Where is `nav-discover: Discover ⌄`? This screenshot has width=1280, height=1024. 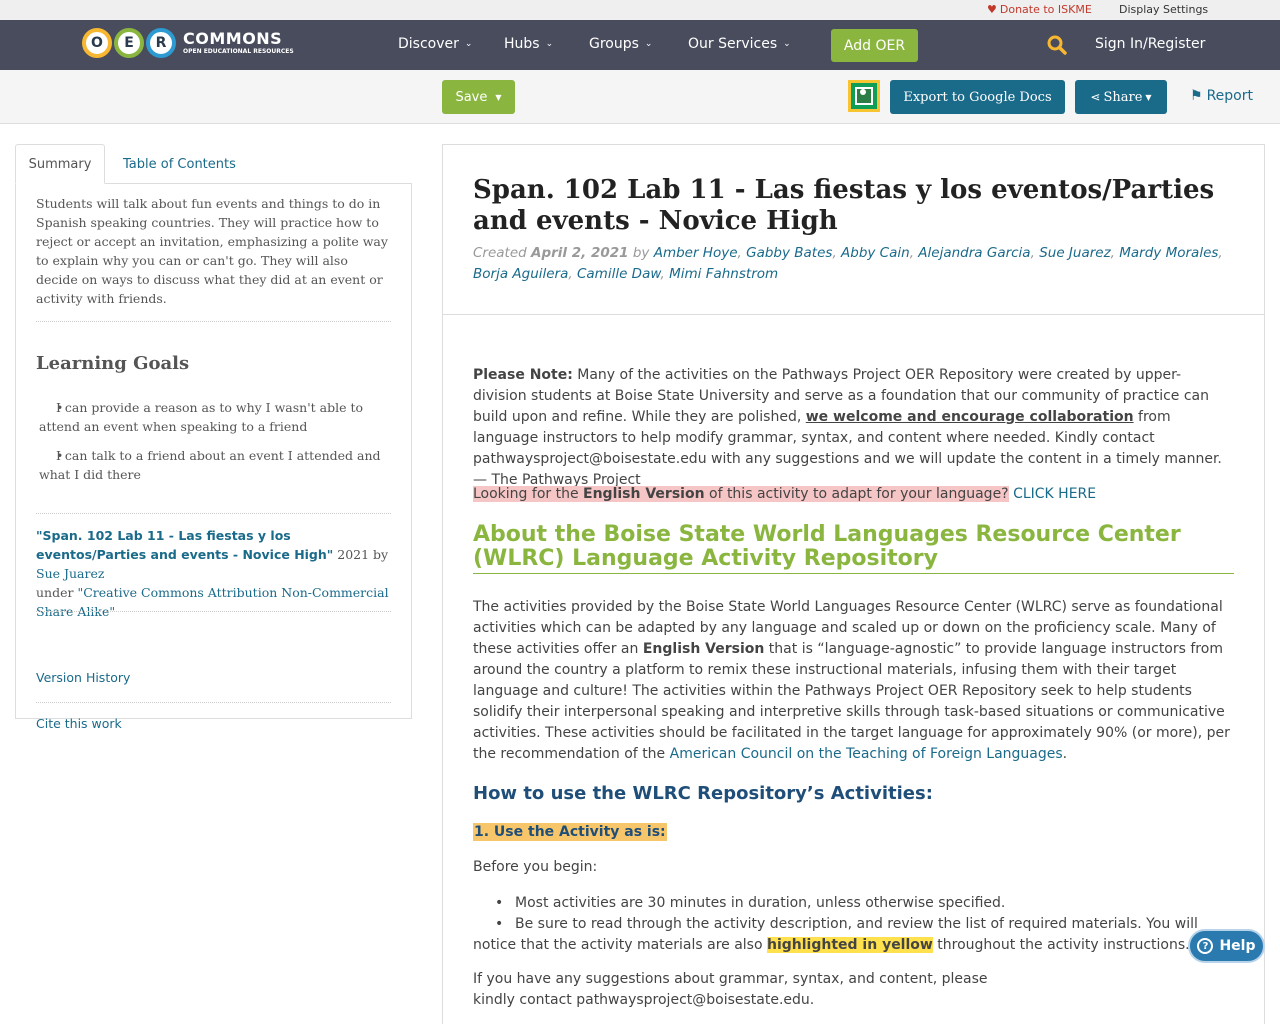
nav-discover: Discover ⌄ is located at coordinates (435, 44).